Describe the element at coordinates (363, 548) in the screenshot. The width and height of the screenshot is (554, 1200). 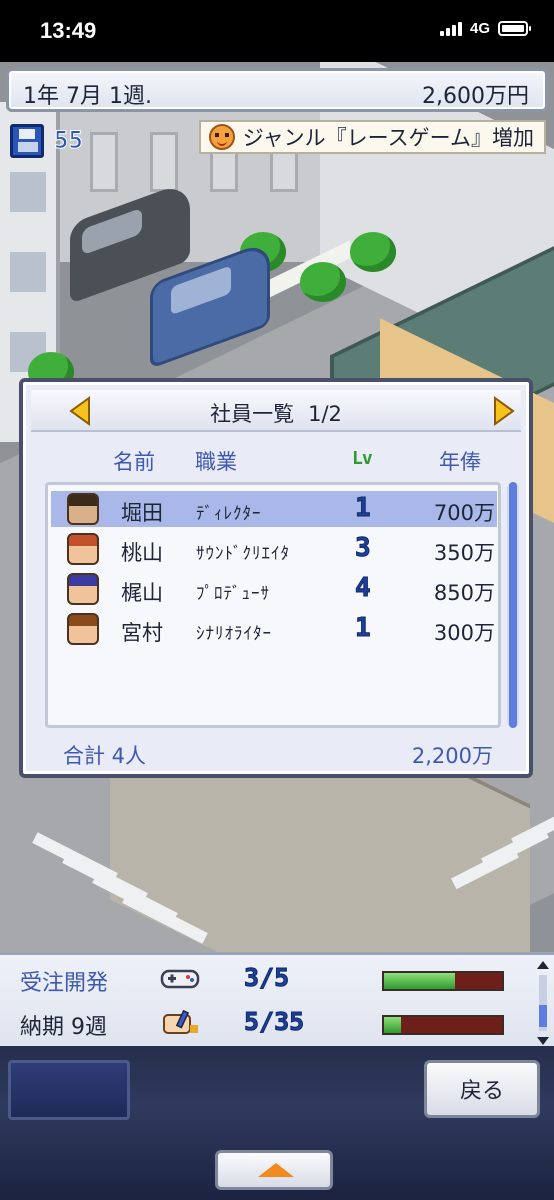
I see `staff-level: 3` at that location.